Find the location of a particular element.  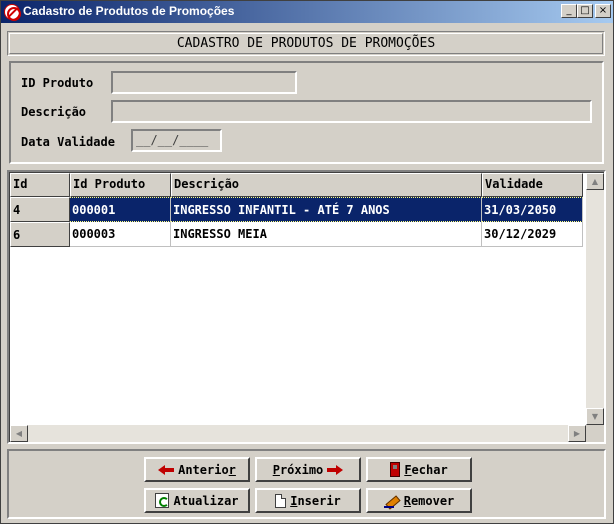

scroll-up-icon: ▲ is located at coordinates (595, 181).